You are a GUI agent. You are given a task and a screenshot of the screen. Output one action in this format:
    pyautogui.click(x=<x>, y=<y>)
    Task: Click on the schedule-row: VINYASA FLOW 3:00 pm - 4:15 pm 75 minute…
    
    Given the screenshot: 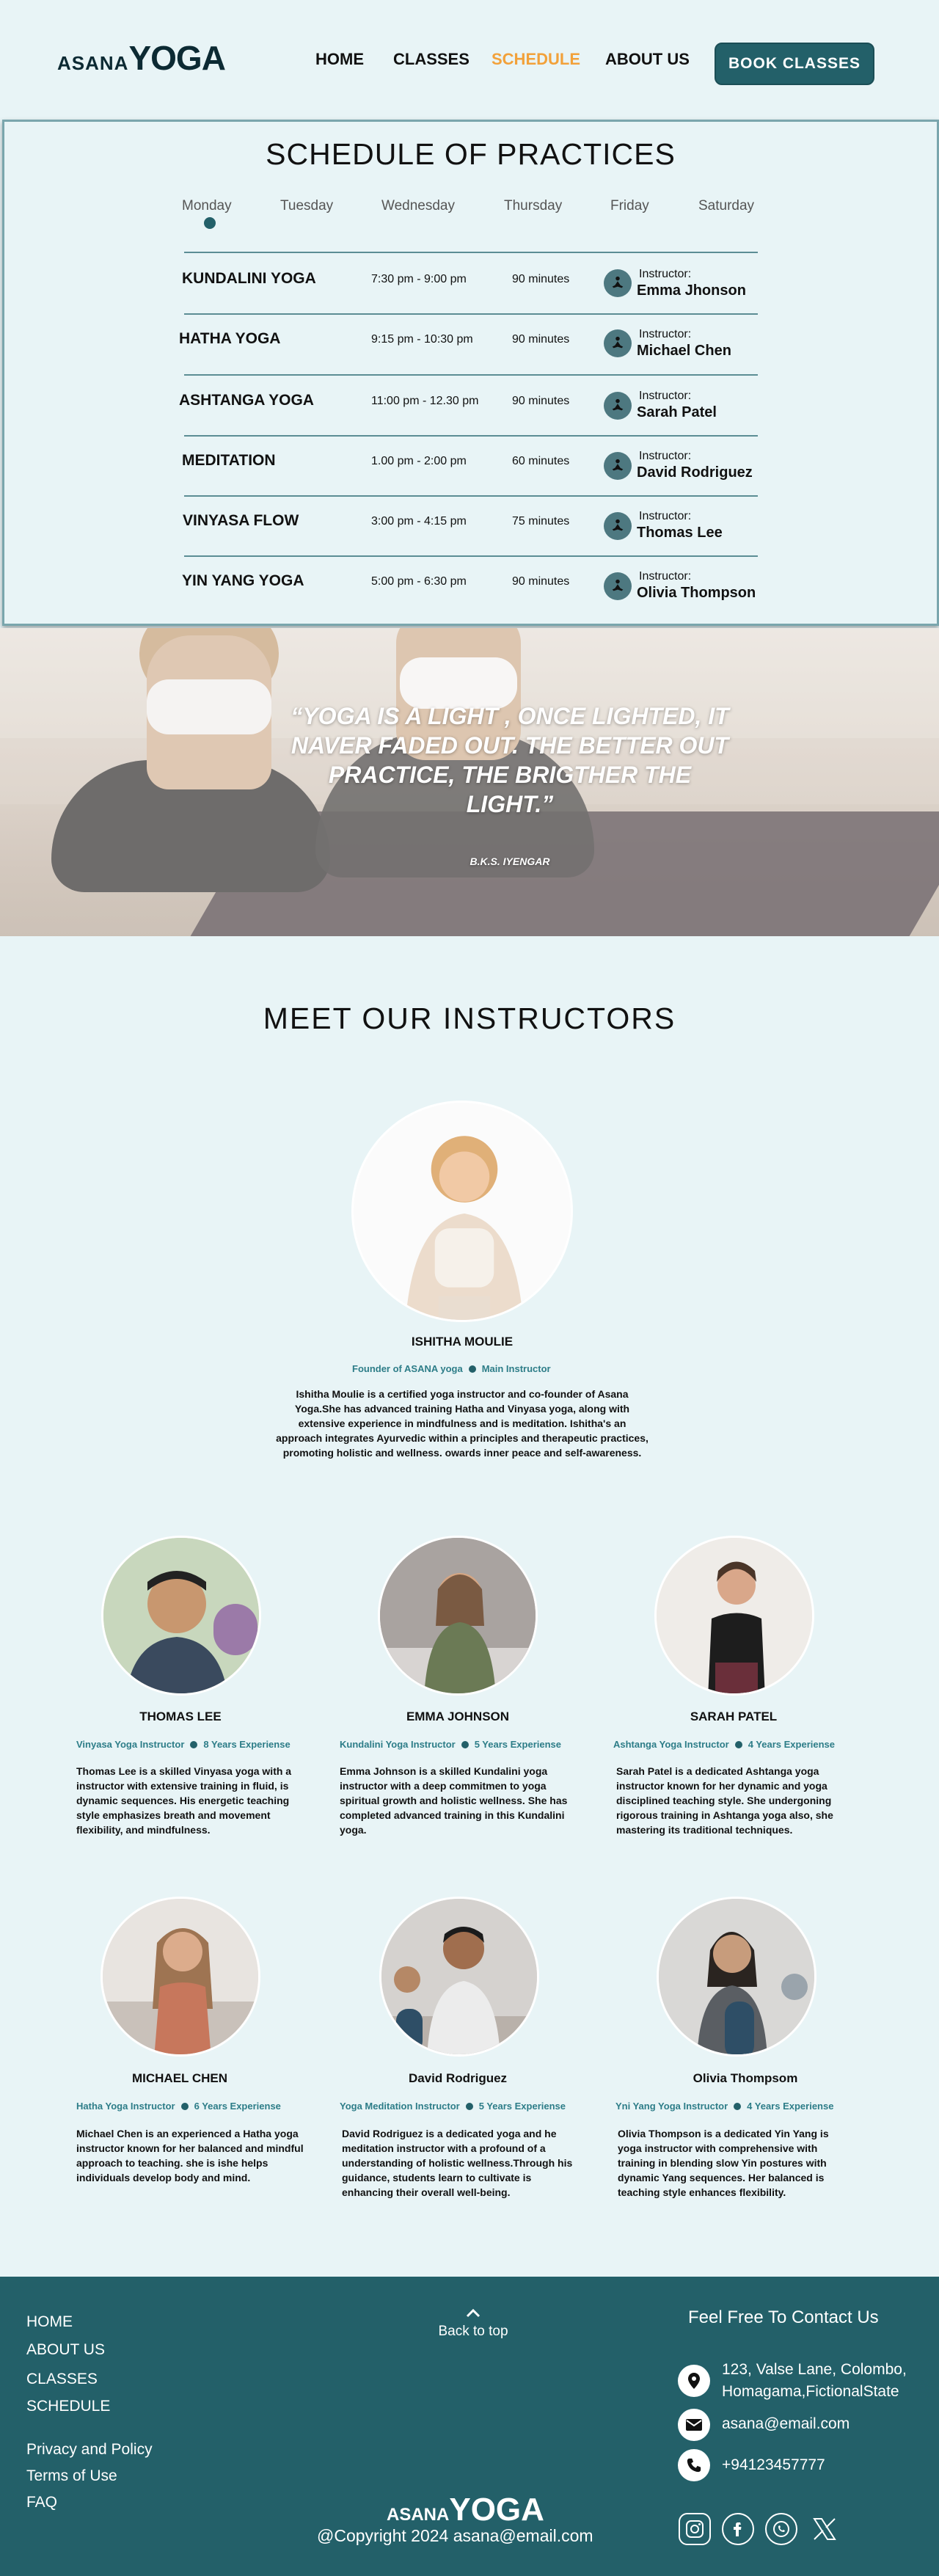 What is the action you would take?
    pyautogui.click(x=471, y=529)
    